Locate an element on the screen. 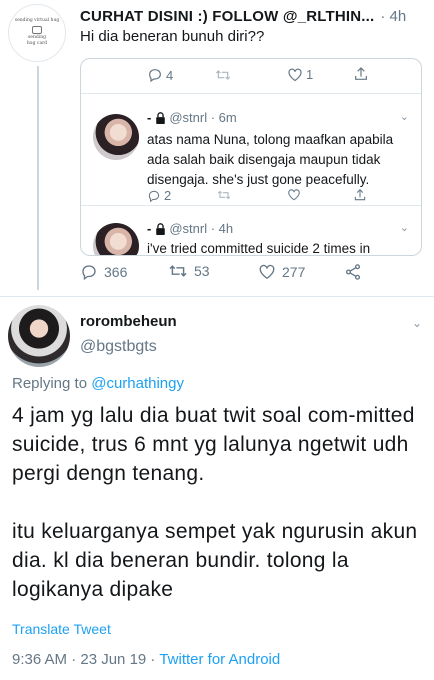 The image size is (434, 680). quote-share-action is located at coordinates (361, 74).